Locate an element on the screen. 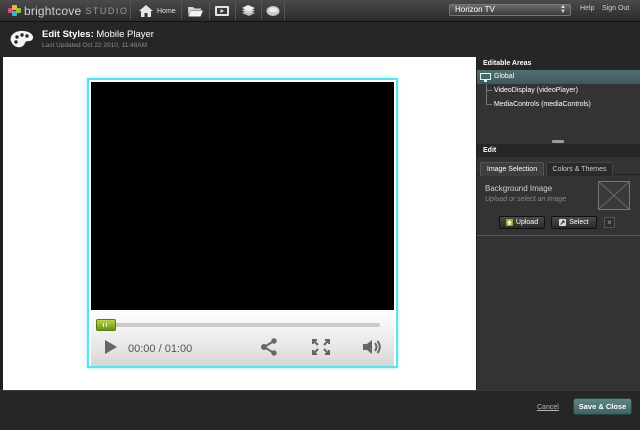  edit-header: Edit is located at coordinates (558, 150).